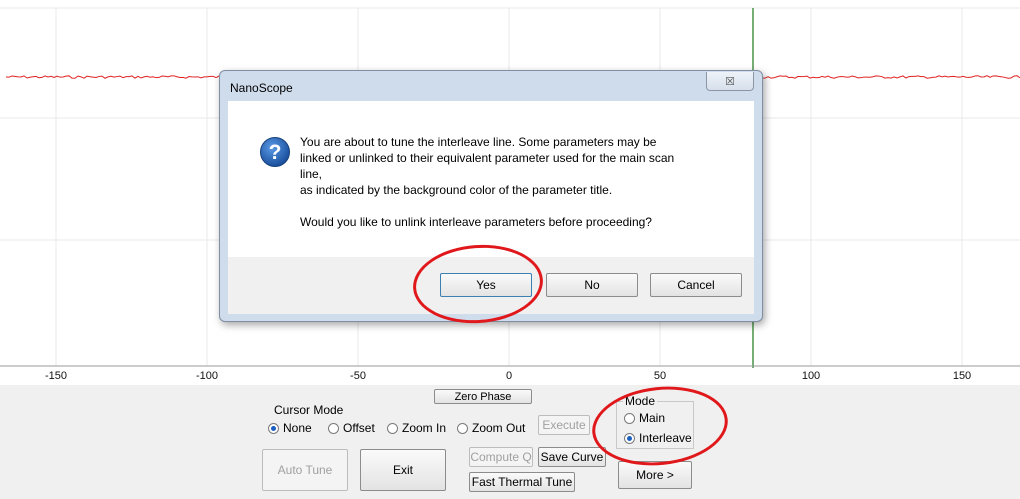 The width and height of the screenshot is (1020, 499). I want to click on compute-q-button: Compute Q, so click(501, 457).